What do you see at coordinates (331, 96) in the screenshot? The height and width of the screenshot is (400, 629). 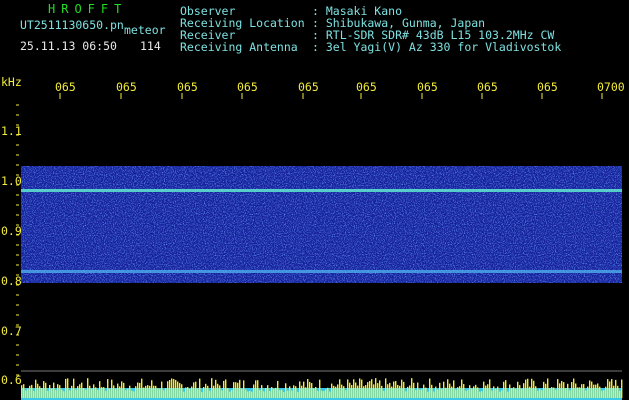 I see `x-ticks` at bounding box center [331, 96].